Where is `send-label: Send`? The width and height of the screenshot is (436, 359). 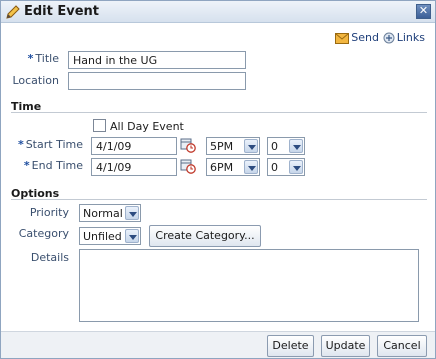
send-label: Send is located at coordinates (365, 37).